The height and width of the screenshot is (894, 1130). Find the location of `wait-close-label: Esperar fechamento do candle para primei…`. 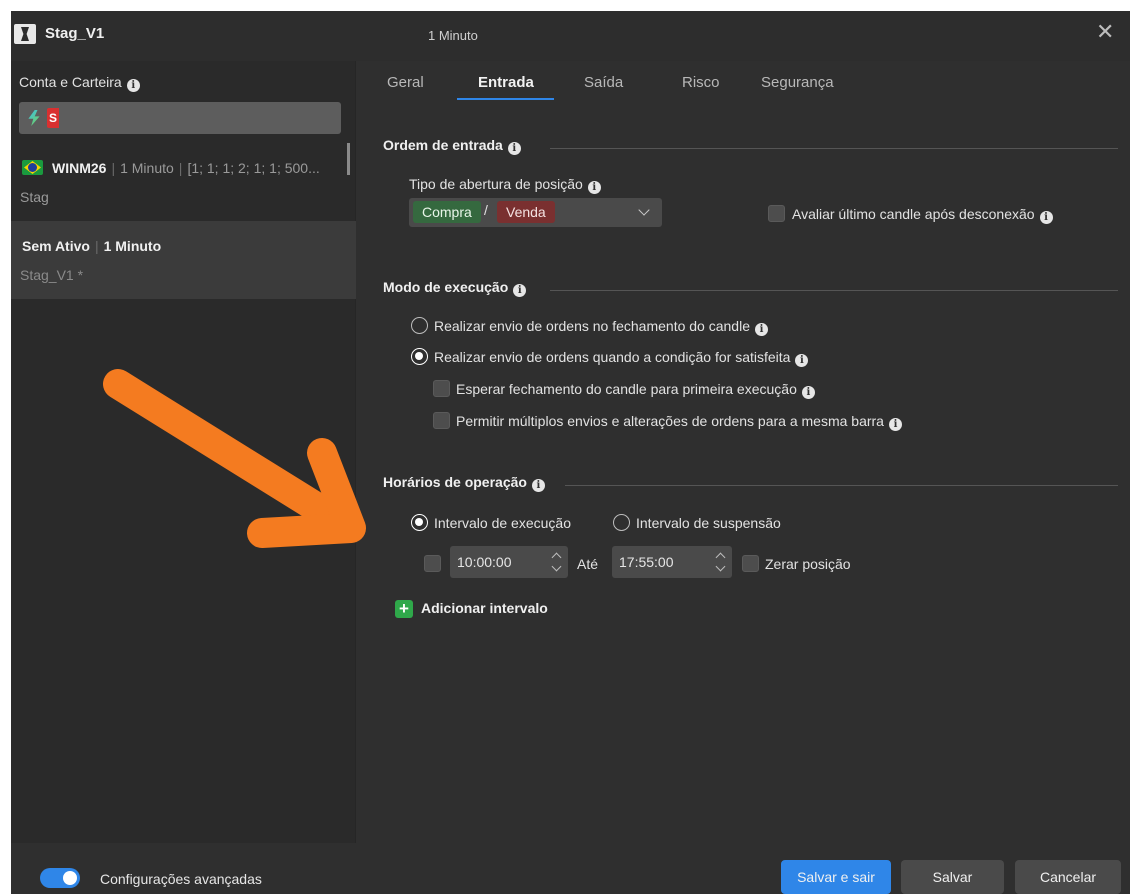

wait-close-label: Esperar fechamento do candle para primei… is located at coordinates (635, 390).